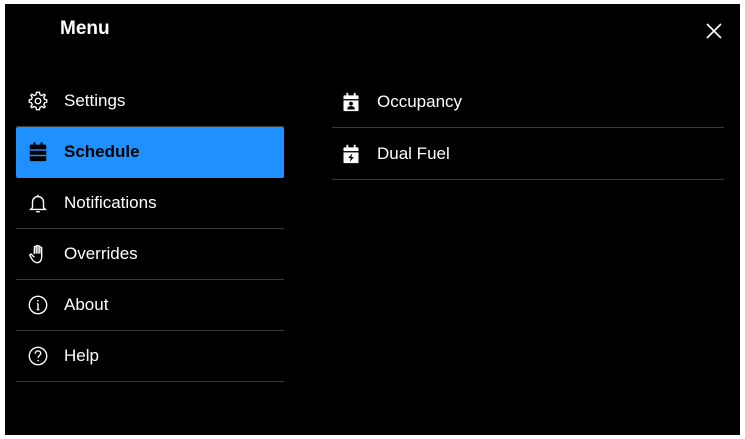 The height and width of the screenshot is (439, 745). Describe the element at coordinates (81, 355) in the screenshot. I see `sidebar-item-label: Help` at that location.